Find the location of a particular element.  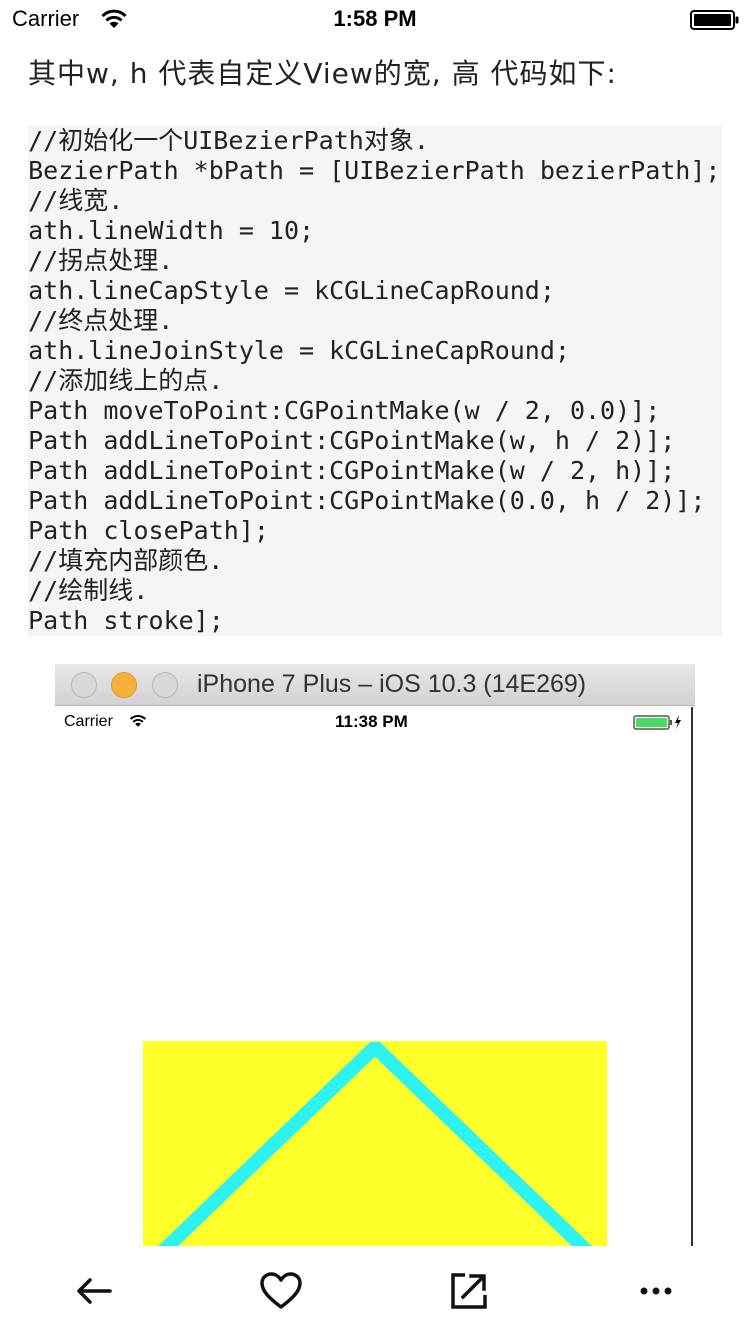

sim-carrier-label: Carrier is located at coordinates (88, 721).